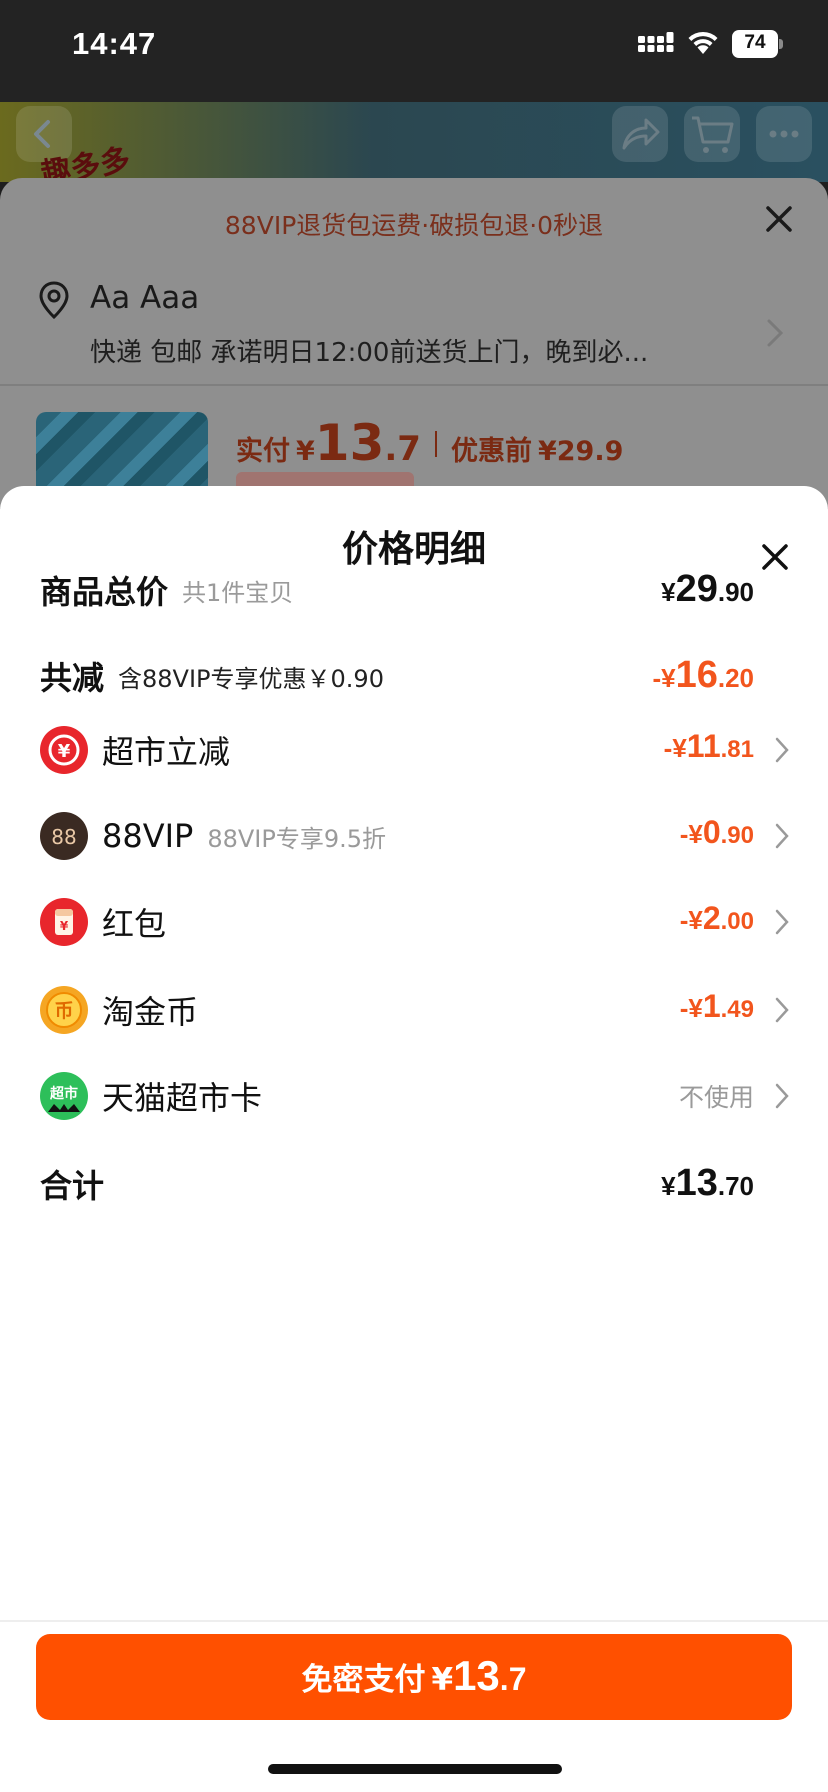  What do you see at coordinates (414, 142) in the screenshot?
I see `product-page-header: 趣多多` at bounding box center [414, 142].